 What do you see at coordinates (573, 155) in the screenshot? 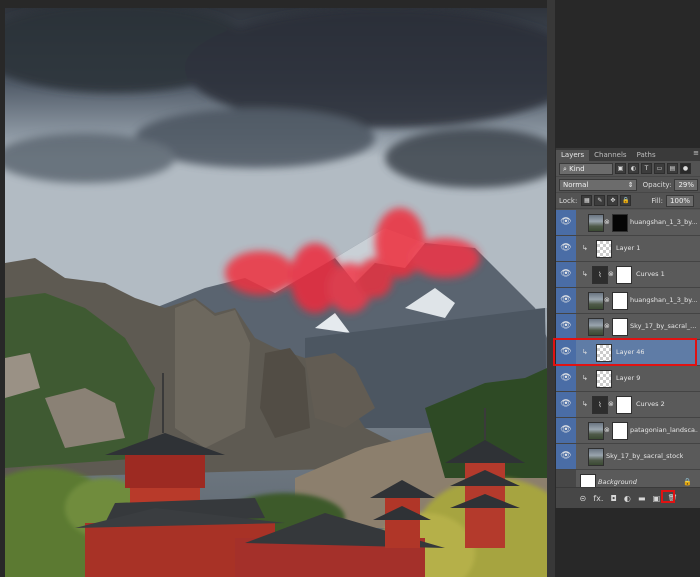
I see `tab-layers: Layers` at bounding box center [573, 155].